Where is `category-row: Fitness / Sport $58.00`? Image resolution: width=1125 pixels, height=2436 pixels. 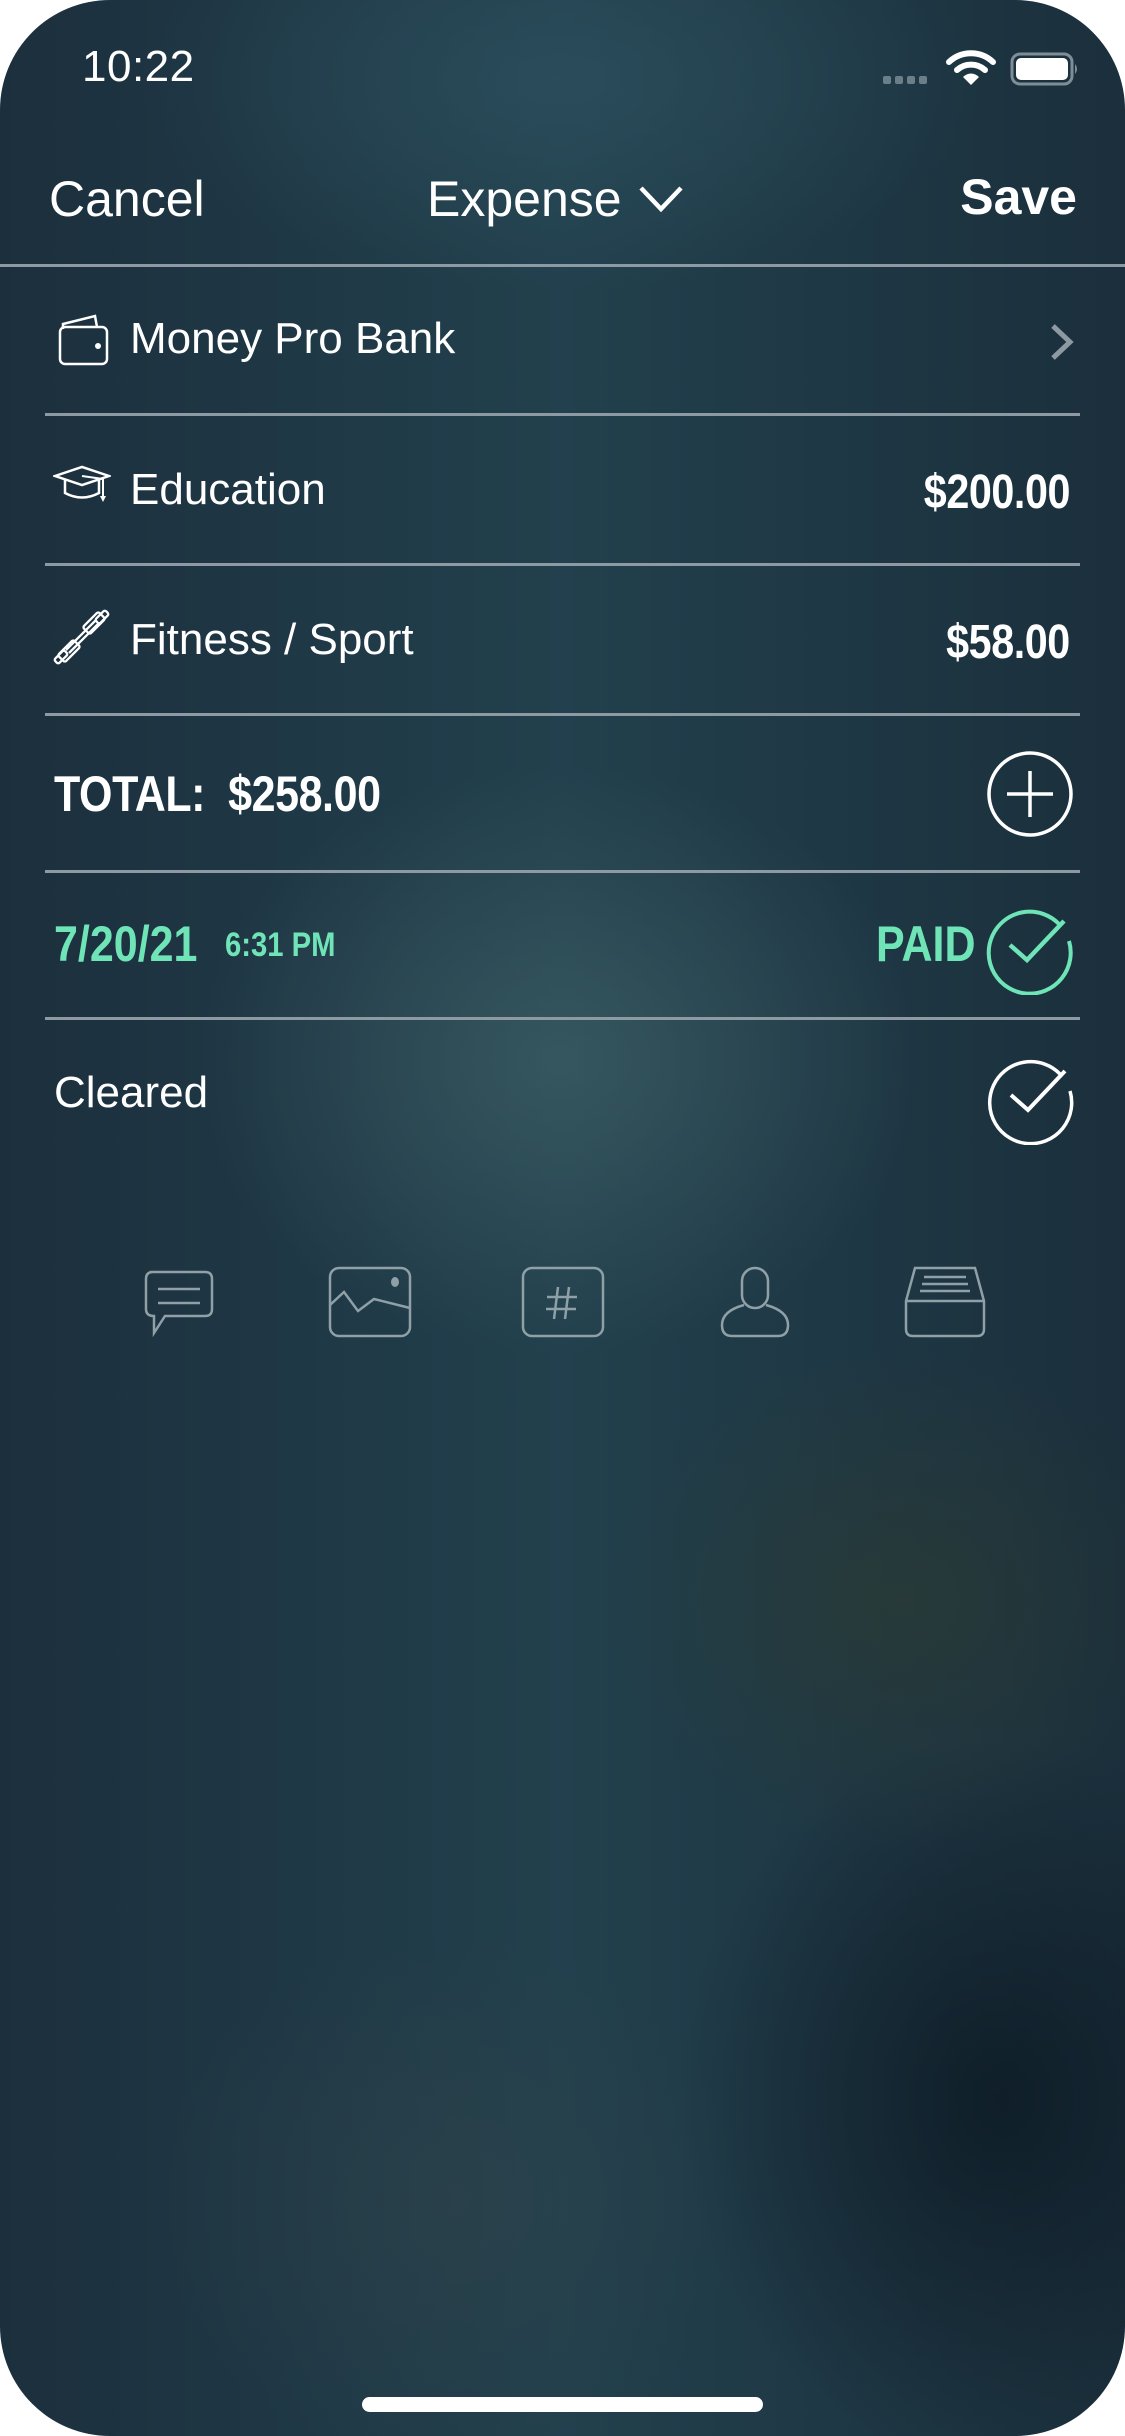
category-row: Fitness / Sport $58.00 is located at coordinates (562, 640).